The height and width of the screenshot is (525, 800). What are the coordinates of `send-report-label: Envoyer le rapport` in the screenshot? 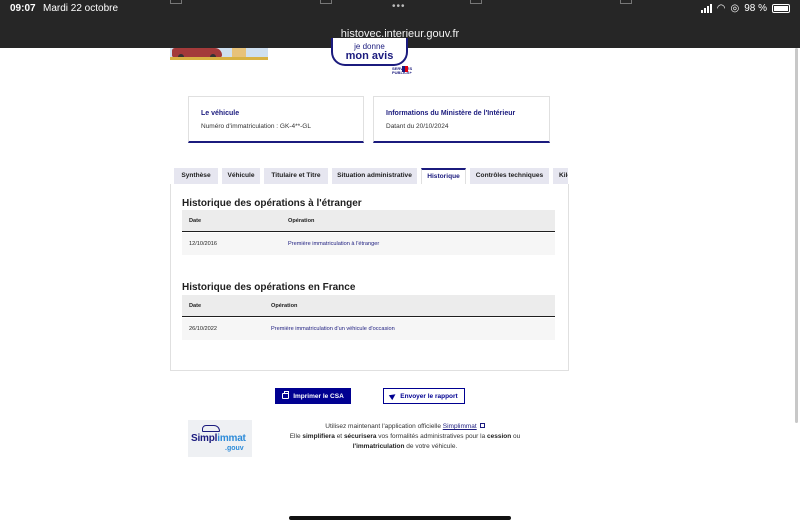 It's located at (429, 396).